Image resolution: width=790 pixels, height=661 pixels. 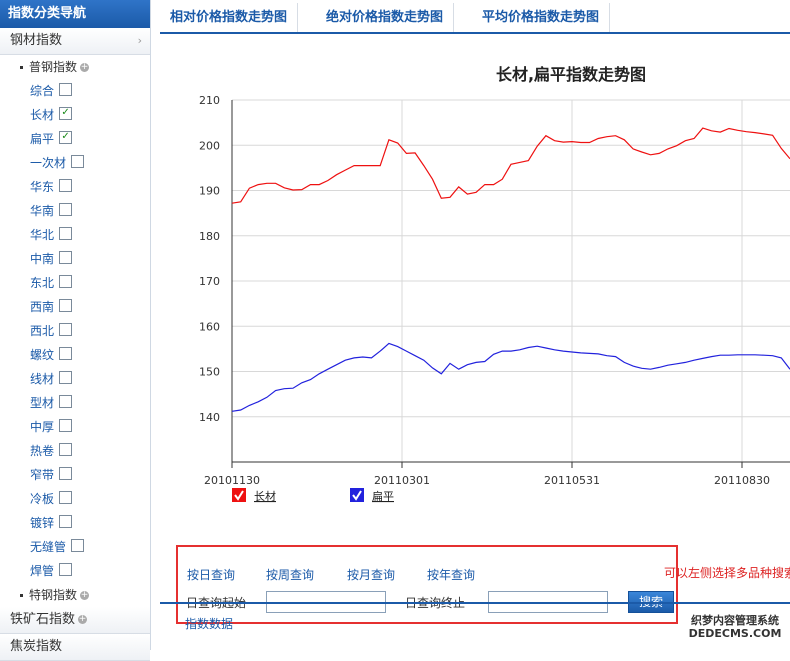 I want to click on sidebar-sub-common: 普钢指数 +, so click(x=75, y=67).